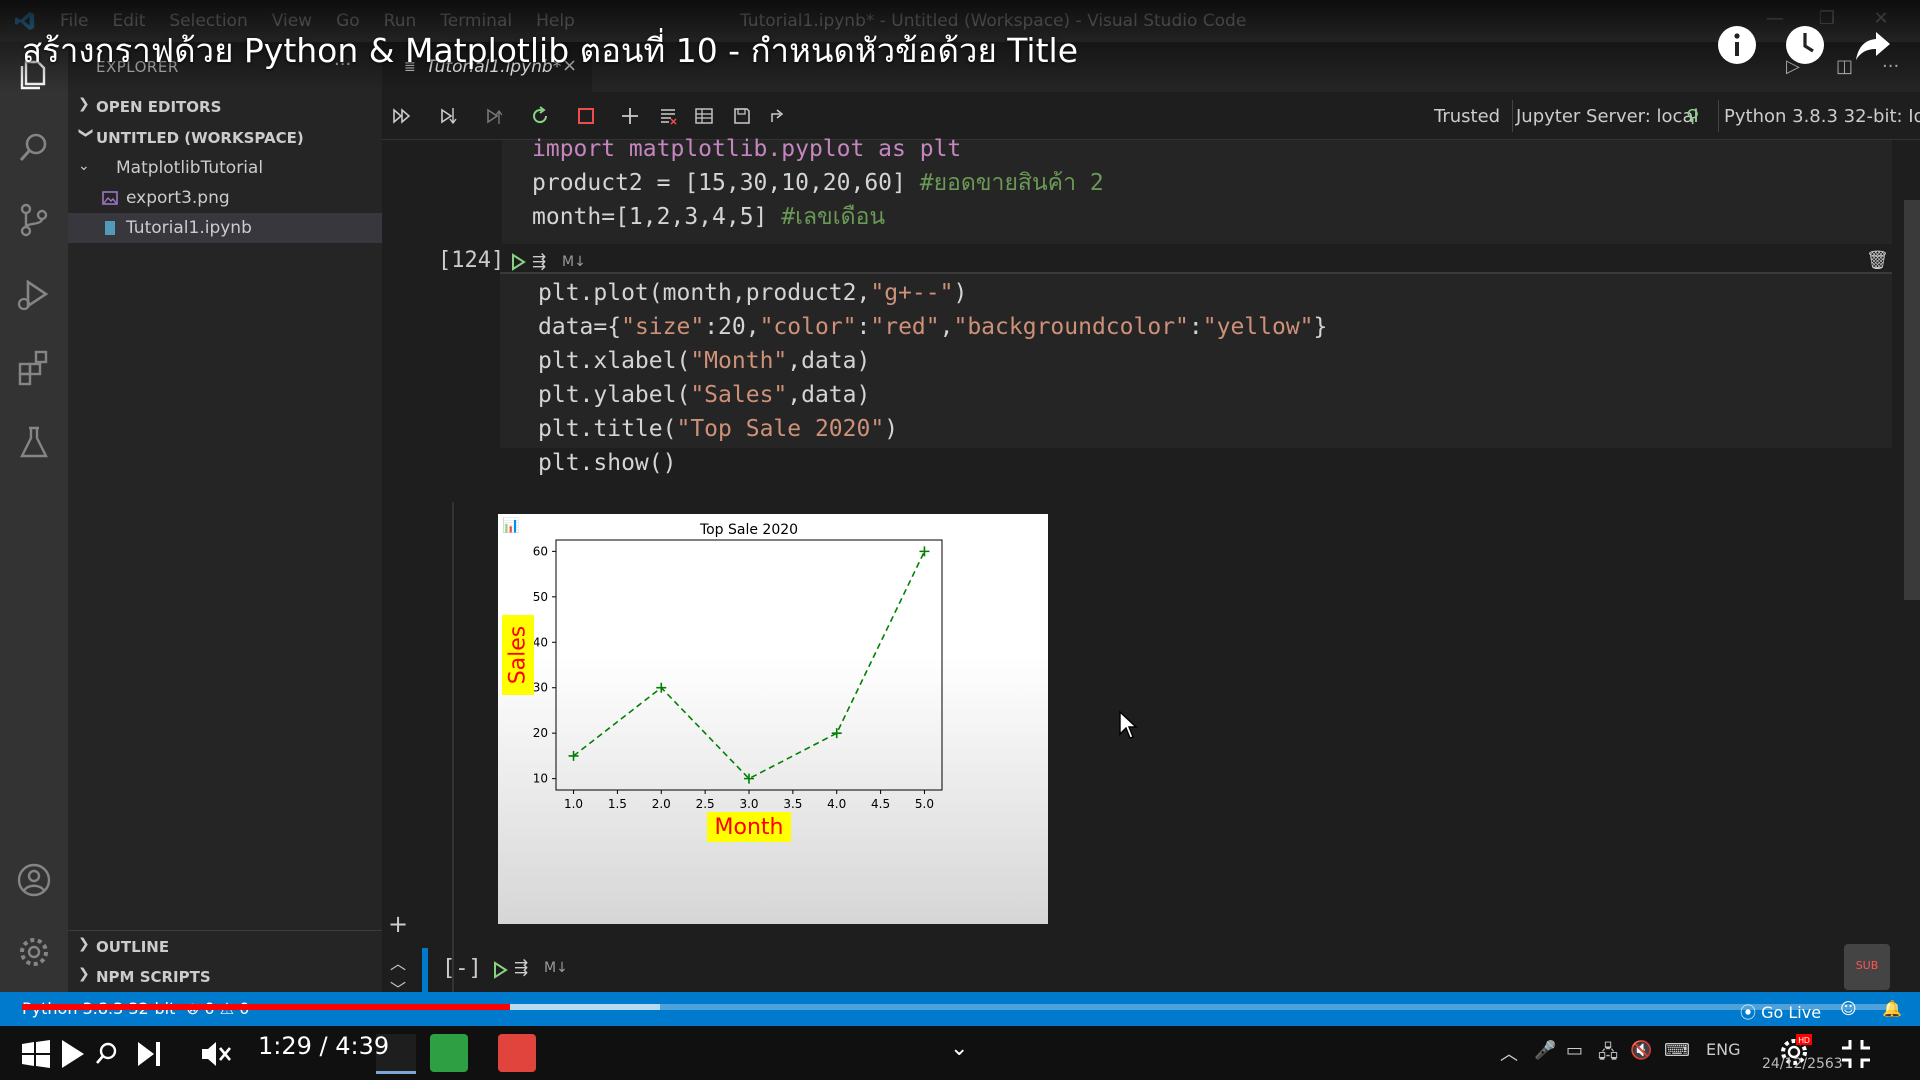 The image size is (1920, 1080). Describe the element at coordinates (150, 1054) in the screenshot. I see `video-next-icon` at that location.